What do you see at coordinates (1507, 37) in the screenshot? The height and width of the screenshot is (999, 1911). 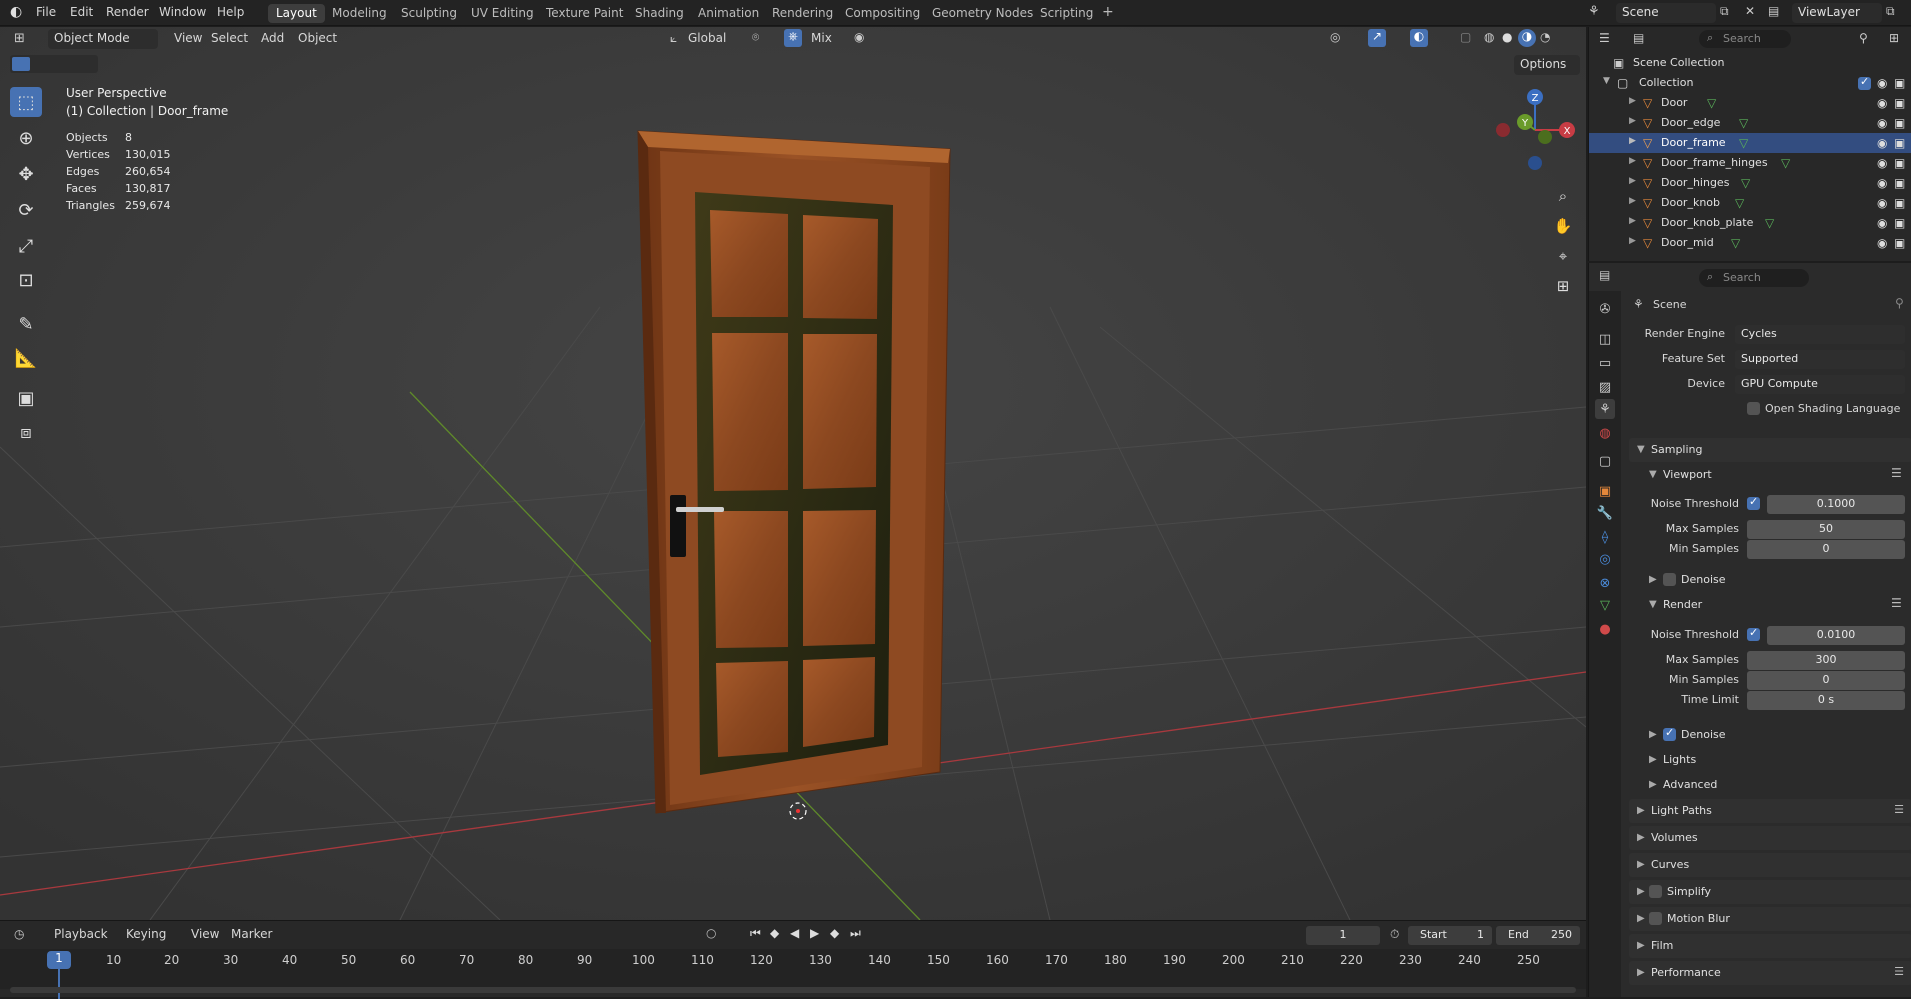 I see `solid-shading-icon: ●` at bounding box center [1507, 37].